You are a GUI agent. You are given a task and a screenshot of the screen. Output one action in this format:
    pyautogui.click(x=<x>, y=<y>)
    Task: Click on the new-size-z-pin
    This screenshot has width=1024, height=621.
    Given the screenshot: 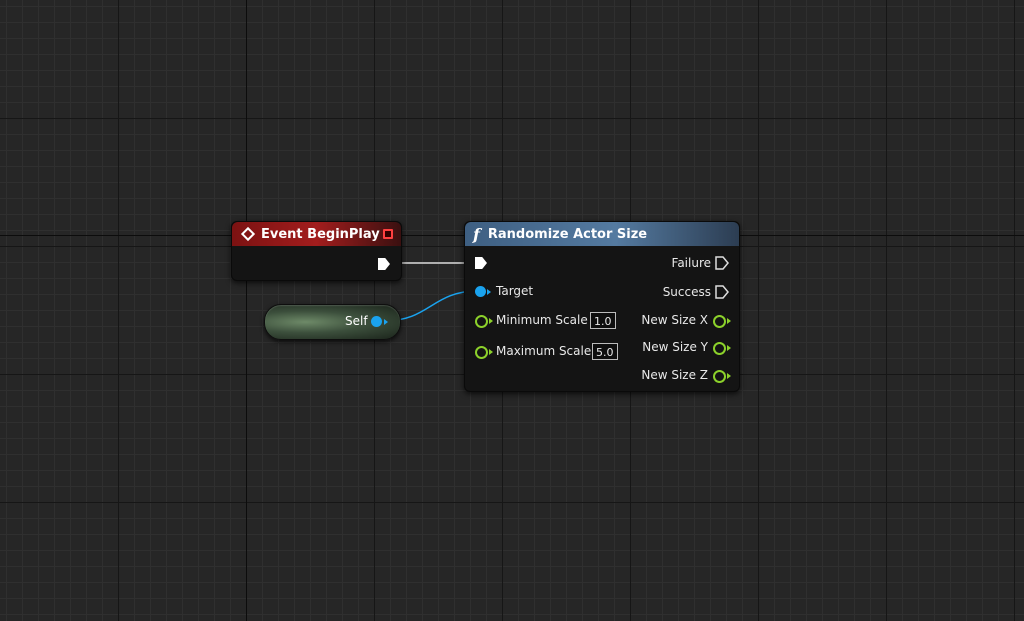 What is the action you would take?
    pyautogui.click(x=719, y=376)
    